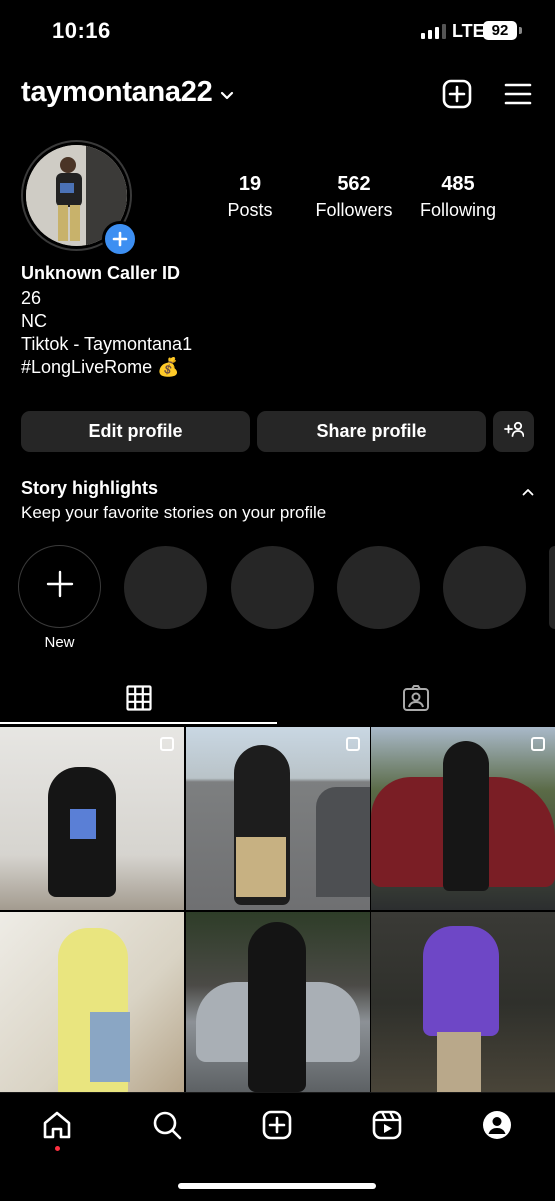 The image size is (555, 1201). Describe the element at coordinates (100, 367) in the screenshot. I see `bio-line-hashtag: #LongLiveRome 💰` at that location.